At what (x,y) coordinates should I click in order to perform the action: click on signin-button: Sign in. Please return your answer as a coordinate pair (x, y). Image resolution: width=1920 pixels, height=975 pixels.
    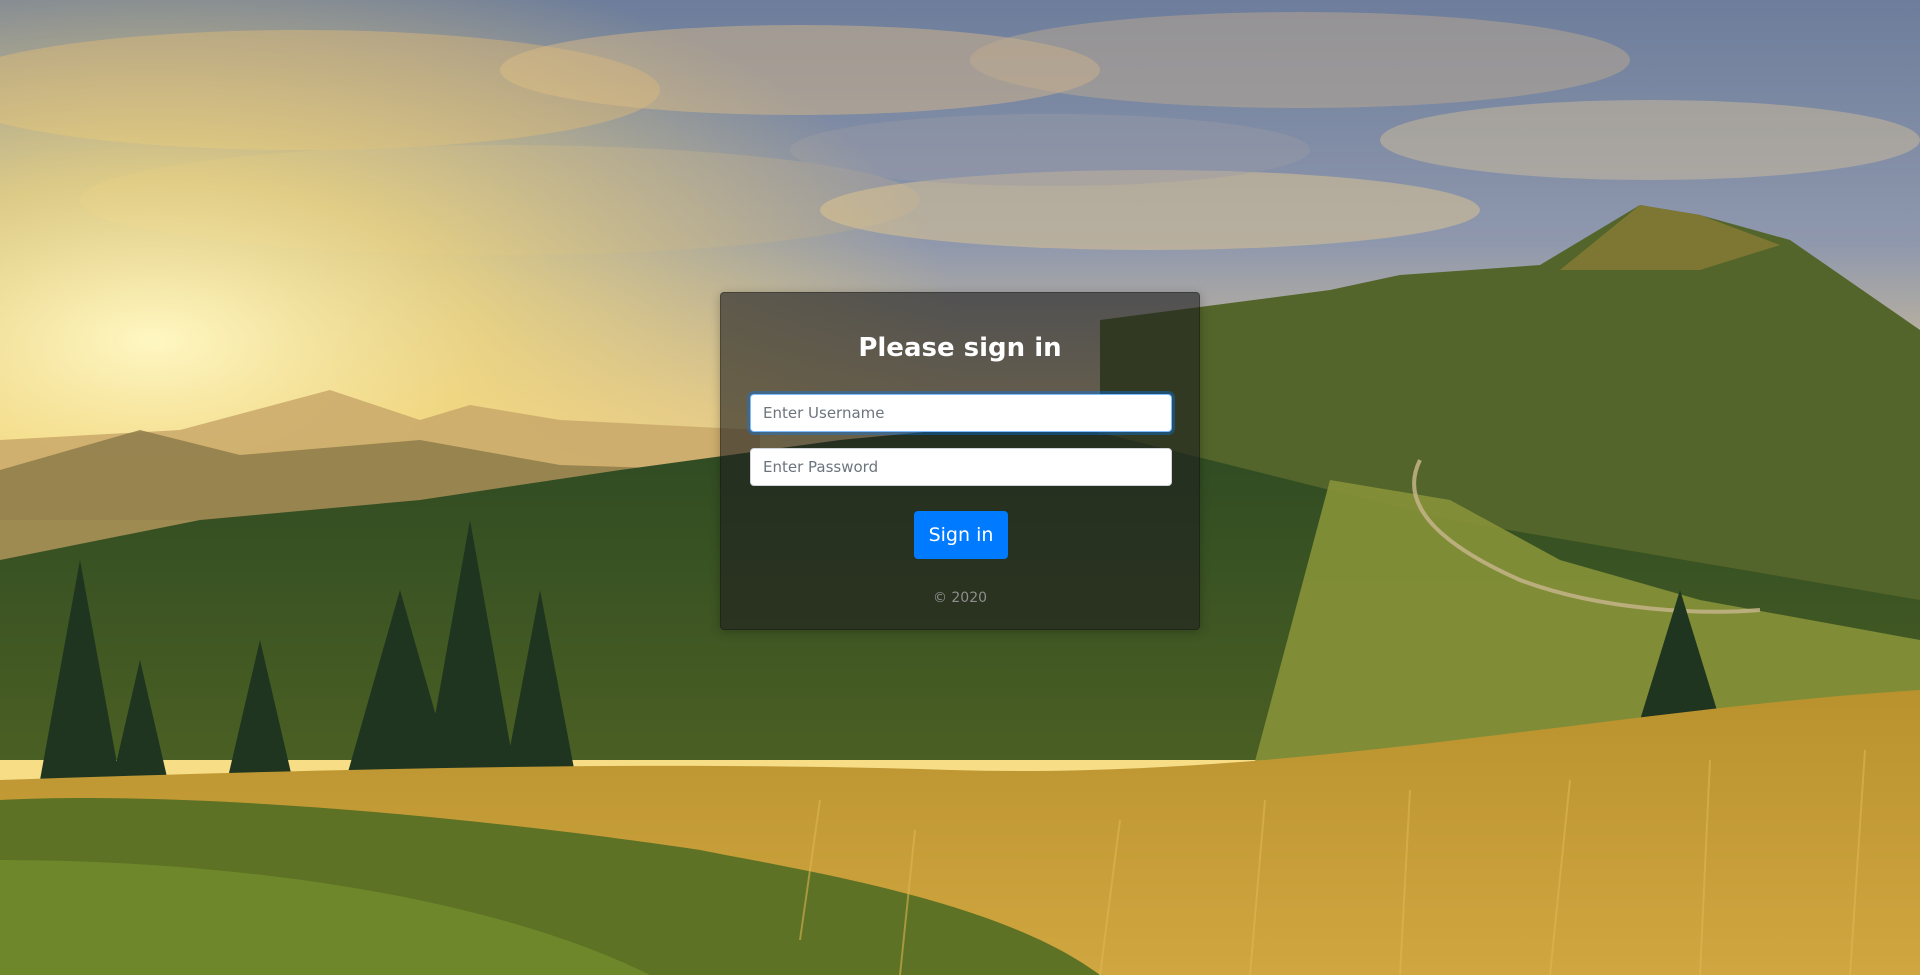
    Looking at the image, I should click on (961, 535).